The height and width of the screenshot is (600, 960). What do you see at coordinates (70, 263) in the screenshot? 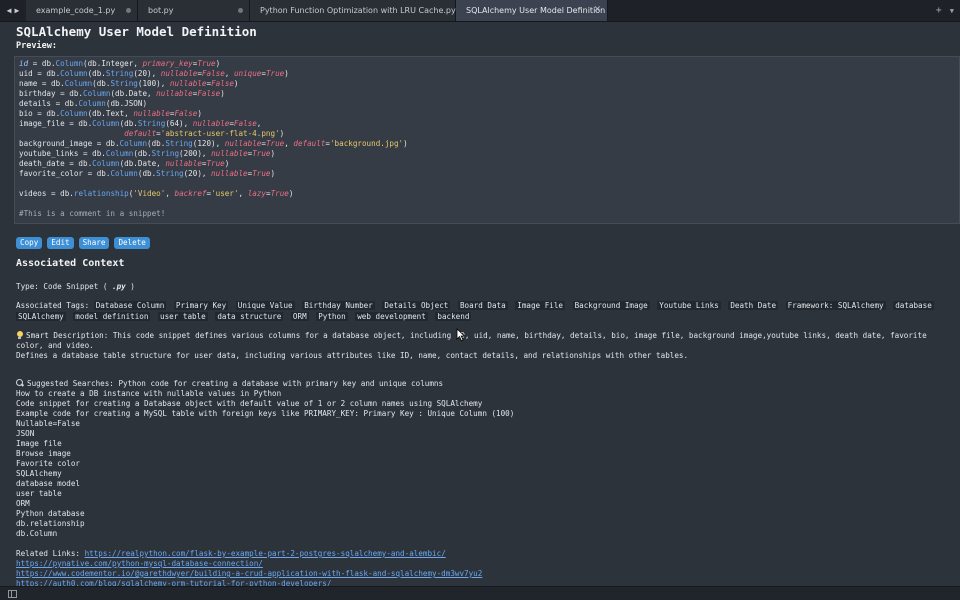
I see `associated-context-heading: Associated Context` at bounding box center [70, 263].